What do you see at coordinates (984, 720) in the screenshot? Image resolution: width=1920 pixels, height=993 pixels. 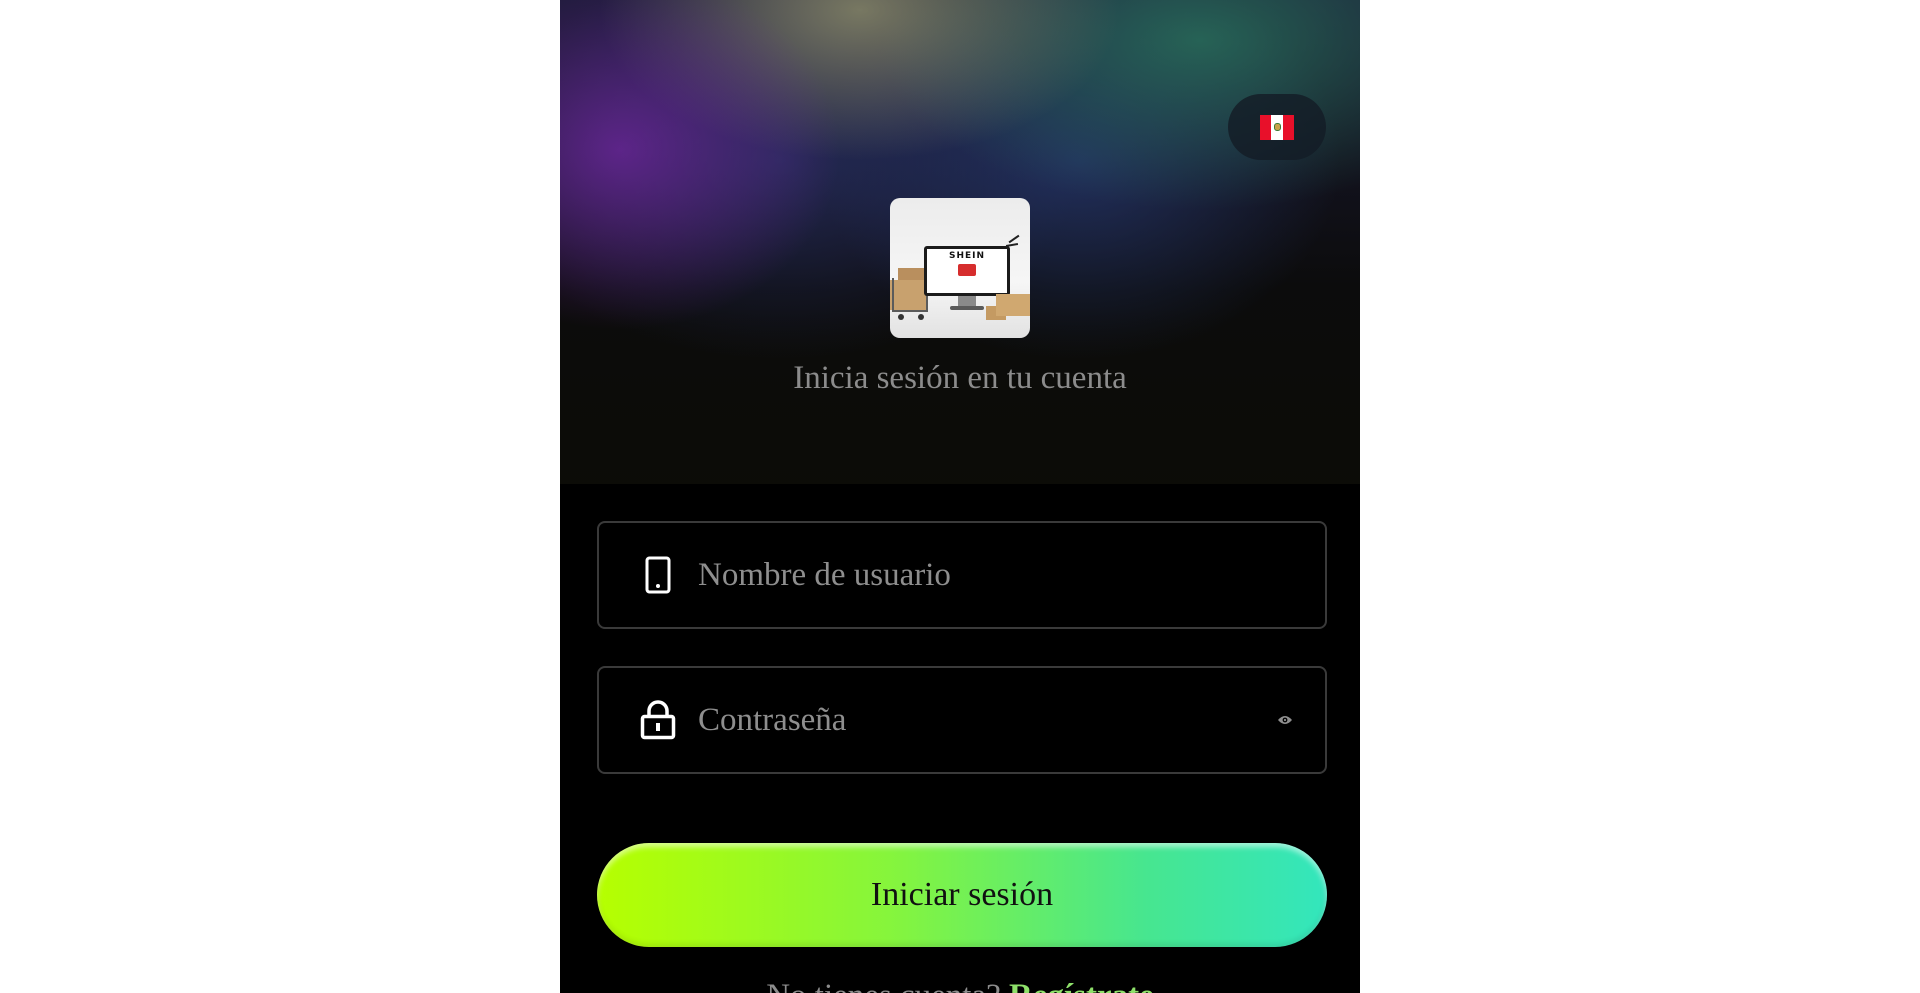 I see `password-input` at bounding box center [984, 720].